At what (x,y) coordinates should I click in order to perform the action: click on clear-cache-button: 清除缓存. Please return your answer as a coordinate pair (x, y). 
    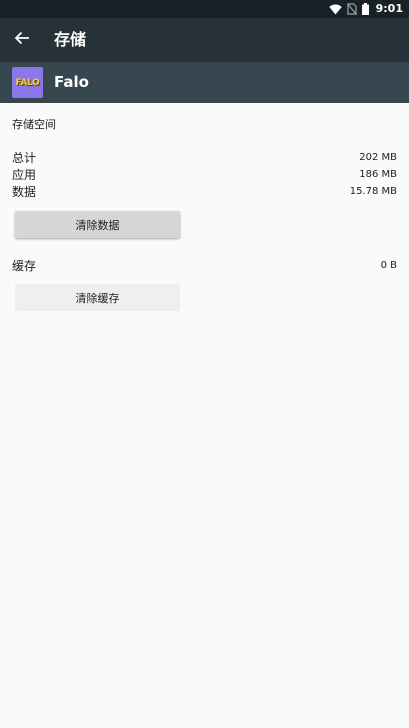
    Looking at the image, I should click on (97, 297).